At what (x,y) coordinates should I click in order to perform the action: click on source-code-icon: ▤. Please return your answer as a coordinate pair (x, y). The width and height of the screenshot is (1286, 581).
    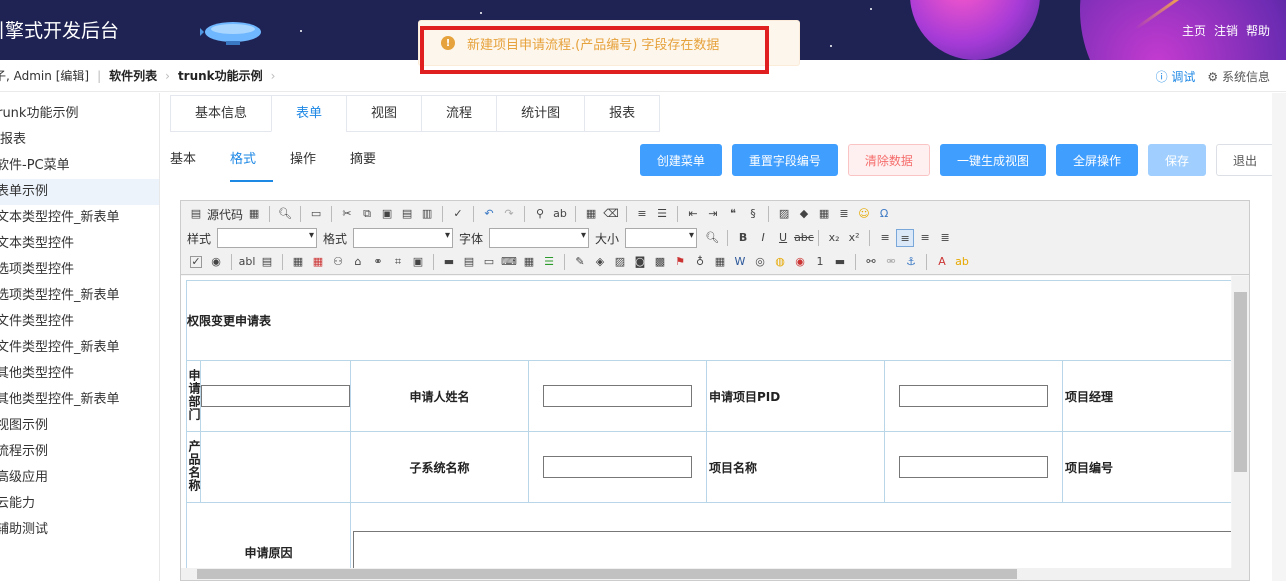
    Looking at the image, I should click on (196, 214).